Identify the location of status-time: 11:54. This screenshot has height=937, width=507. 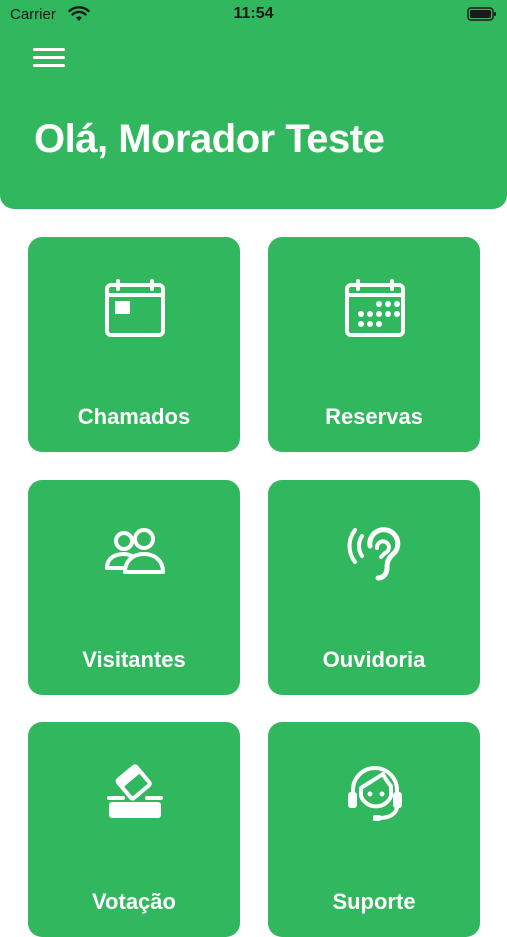
(253, 13).